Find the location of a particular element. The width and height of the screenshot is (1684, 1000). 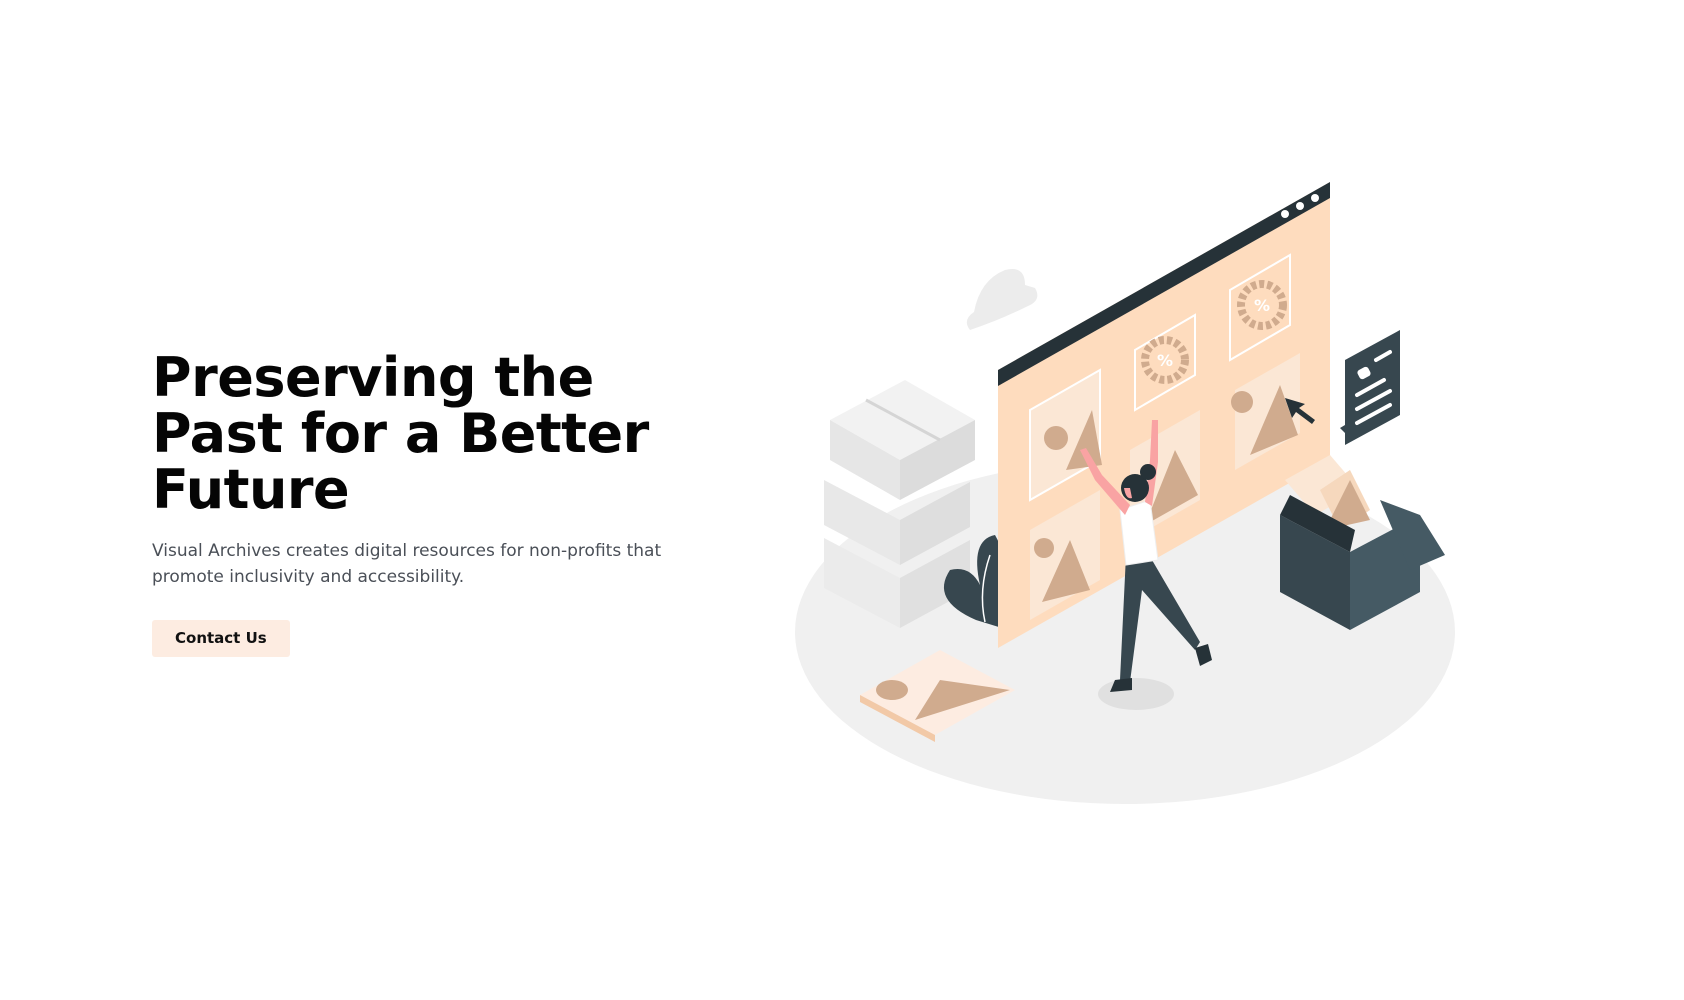

hero-title: Preserving the Past for a Better Future is located at coordinates (432, 434).